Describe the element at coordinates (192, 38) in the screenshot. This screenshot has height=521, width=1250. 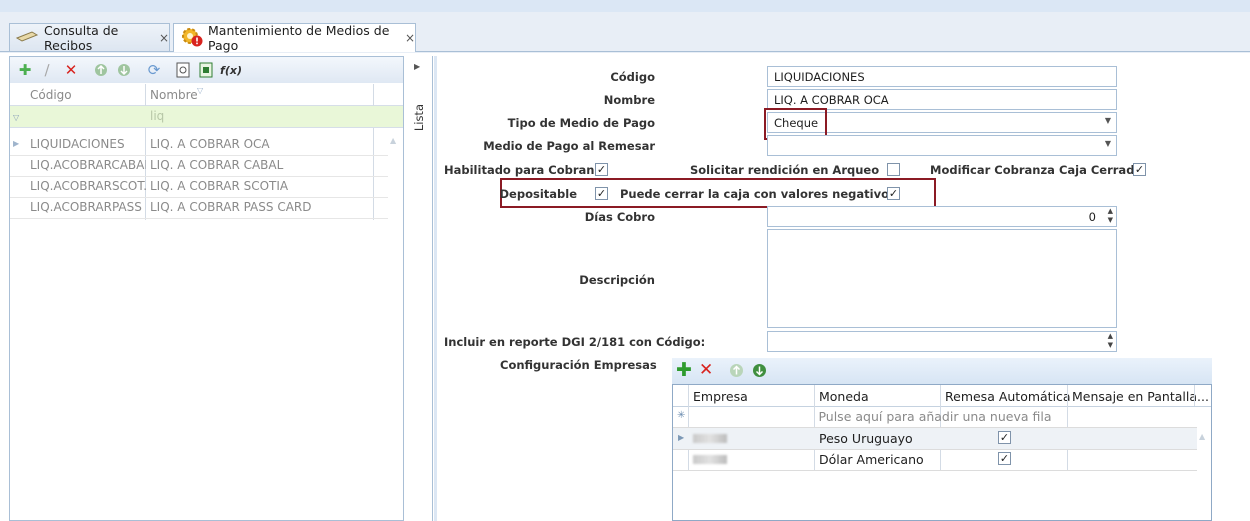
I see `gear-warning-icon` at that location.